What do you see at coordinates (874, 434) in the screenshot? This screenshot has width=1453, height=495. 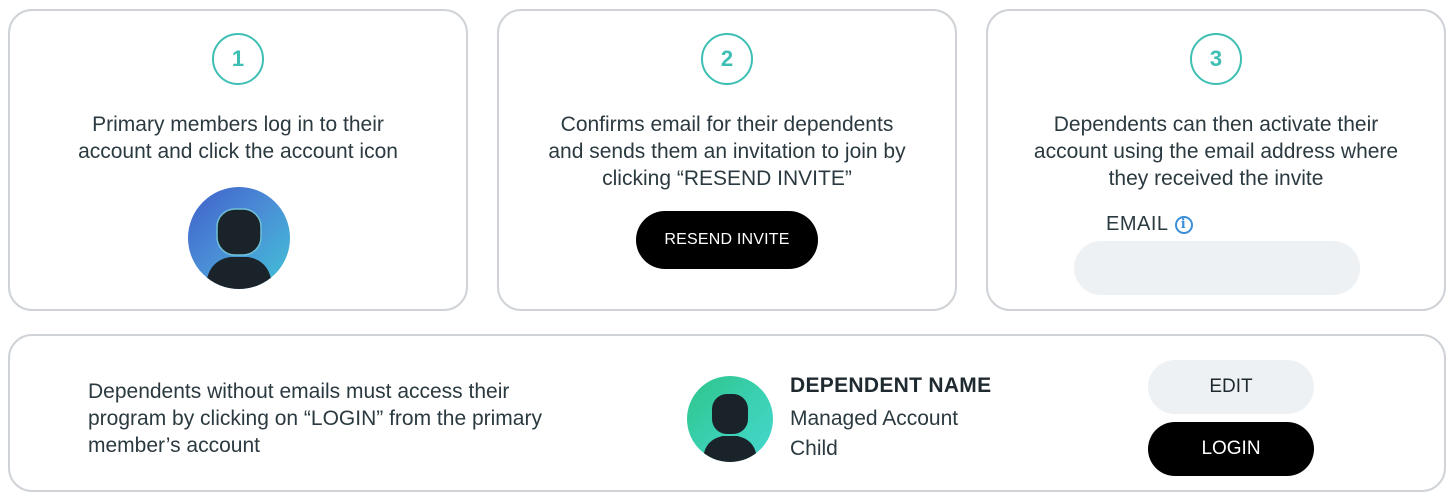 I see `dependent-details: Managed Account Child` at bounding box center [874, 434].